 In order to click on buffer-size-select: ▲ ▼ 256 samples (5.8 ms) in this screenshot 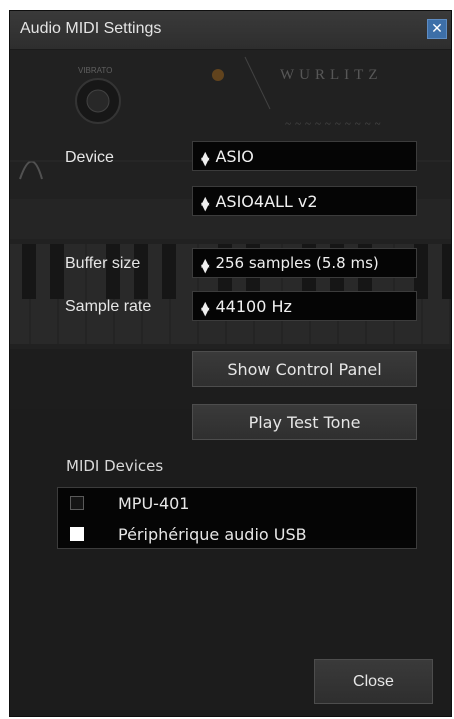, I will do `click(304, 263)`.